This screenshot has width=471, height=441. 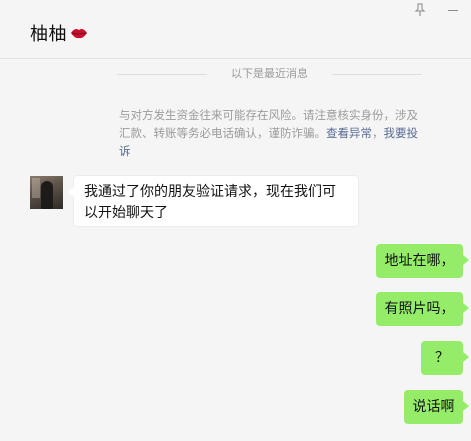 What do you see at coordinates (453, 10) in the screenshot?
I see `minimize-icon` at bounding box center [453, 10].